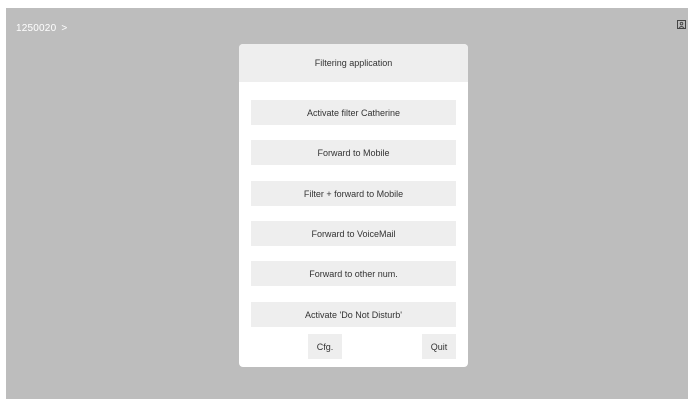  Describe the element at coordinates (353, 152) in the screenshot. I see `forward-to-mobile-button: Forward to Mobile` at that location.